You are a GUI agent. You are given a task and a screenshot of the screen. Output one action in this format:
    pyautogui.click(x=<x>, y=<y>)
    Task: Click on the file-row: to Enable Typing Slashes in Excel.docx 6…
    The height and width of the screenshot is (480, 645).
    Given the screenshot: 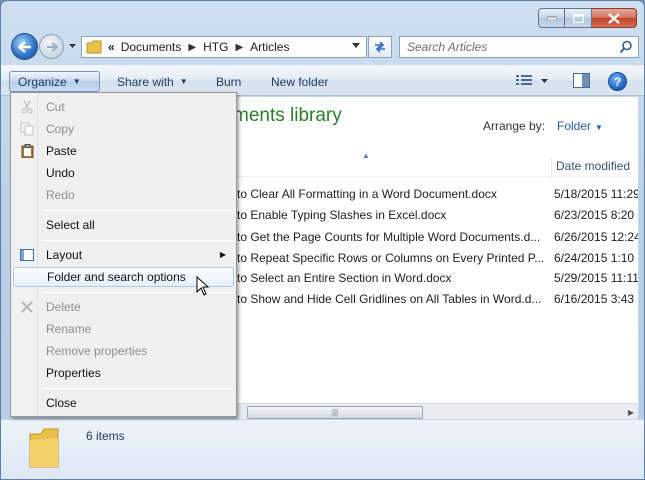 What is the action you would take?
    pyautogui.click(x=437, y=218)
    